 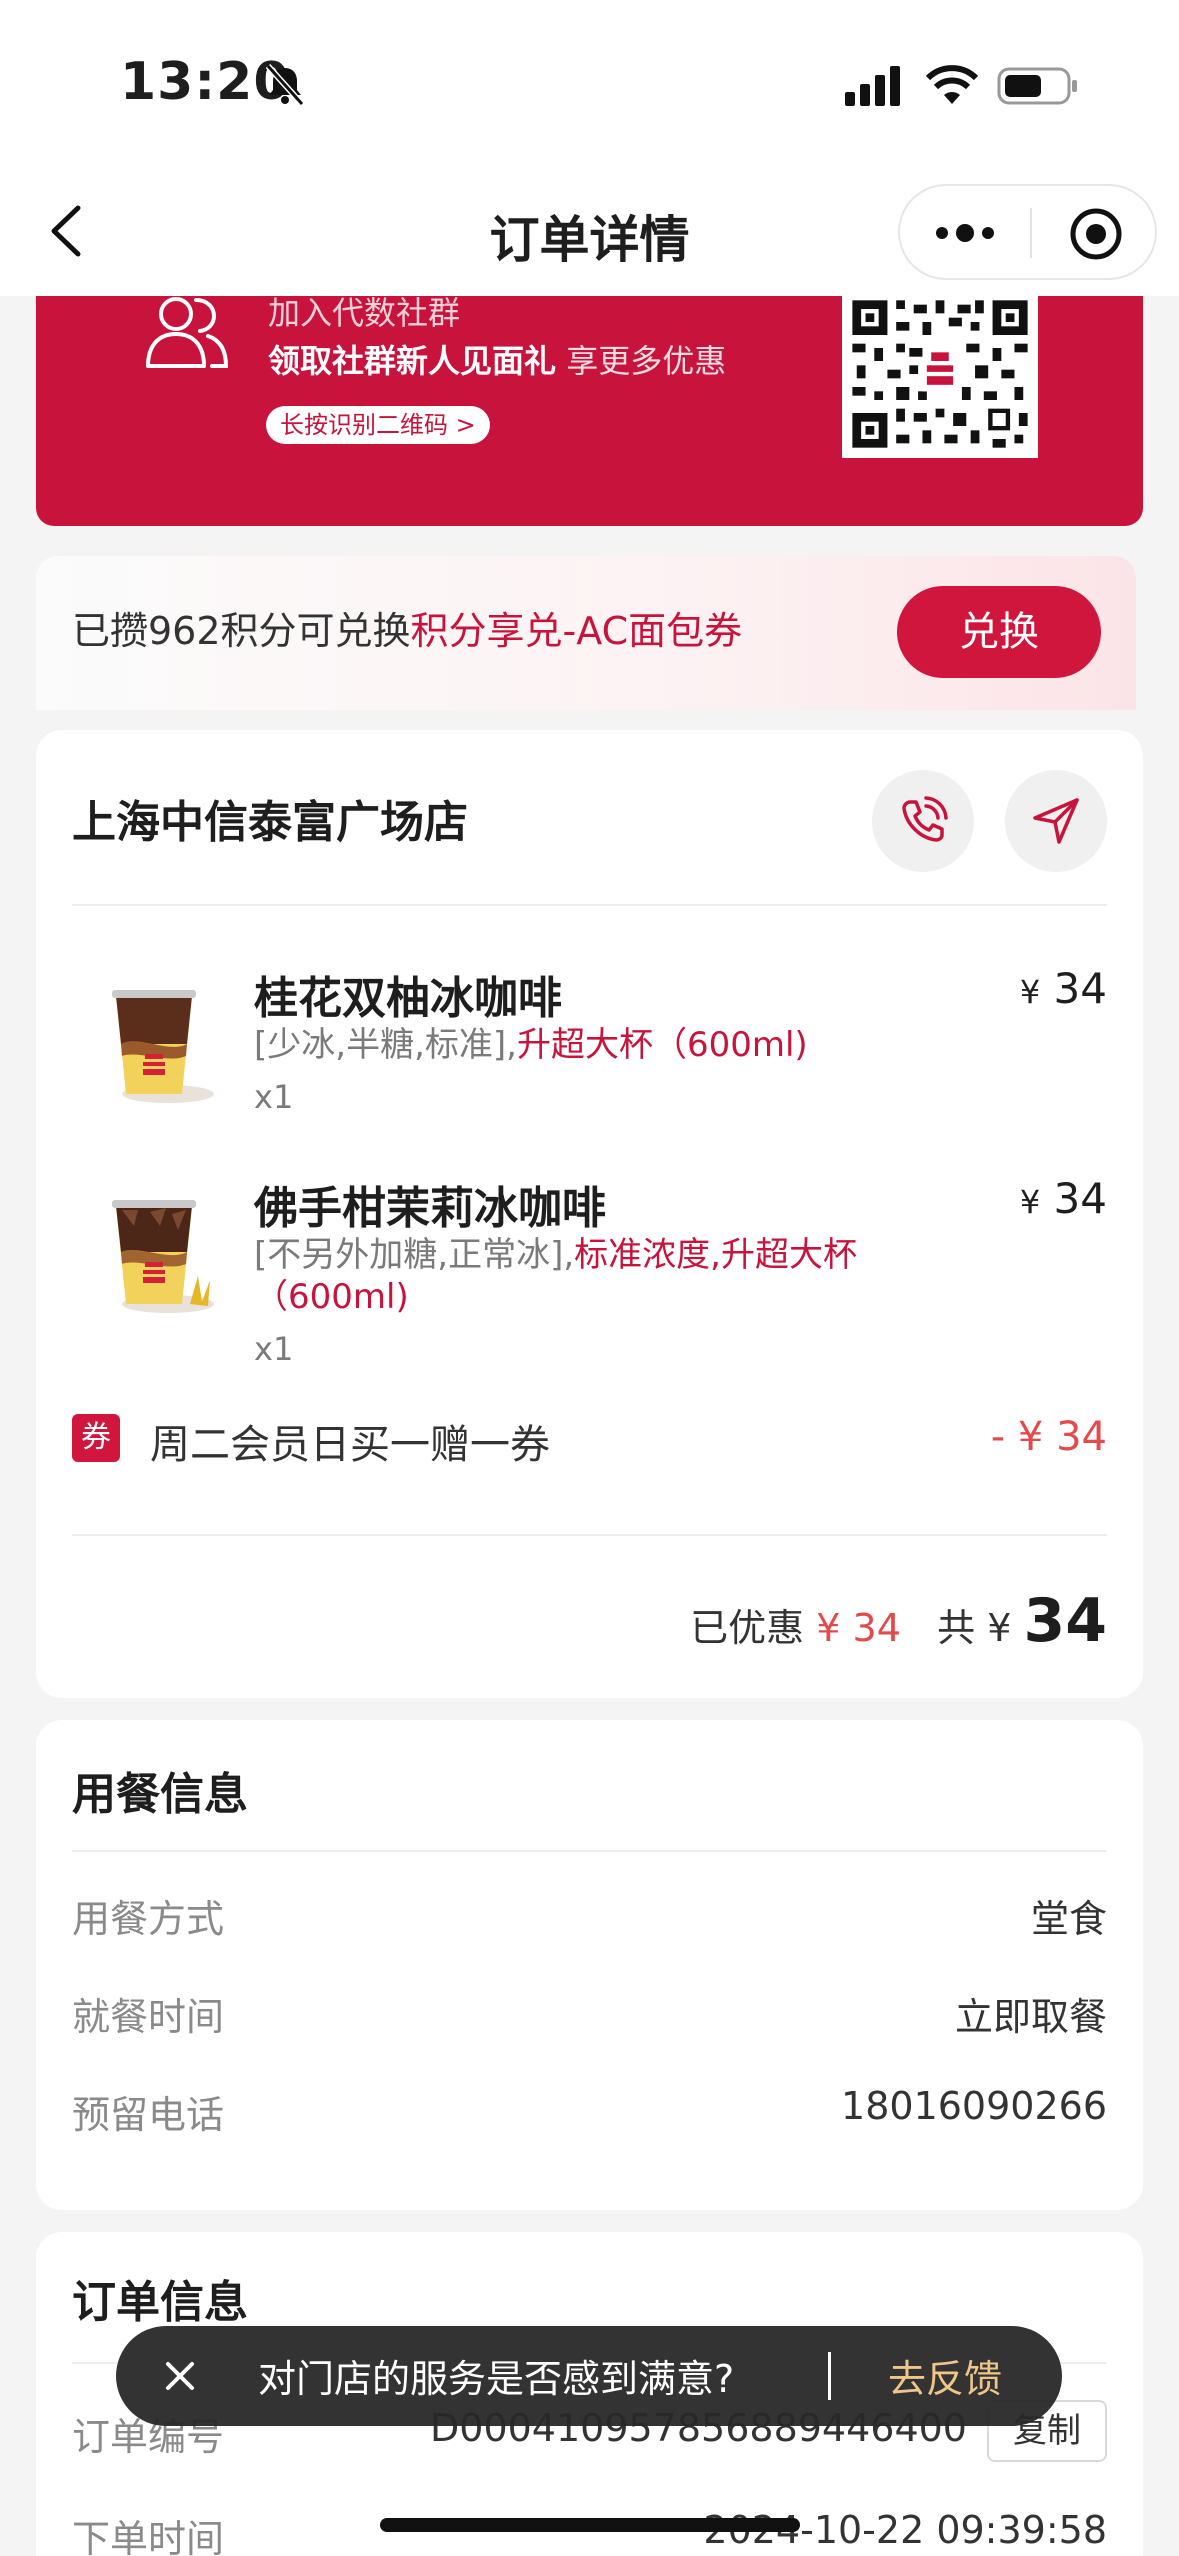 I want to click on battery-icon, so click(x=1037, y=86).